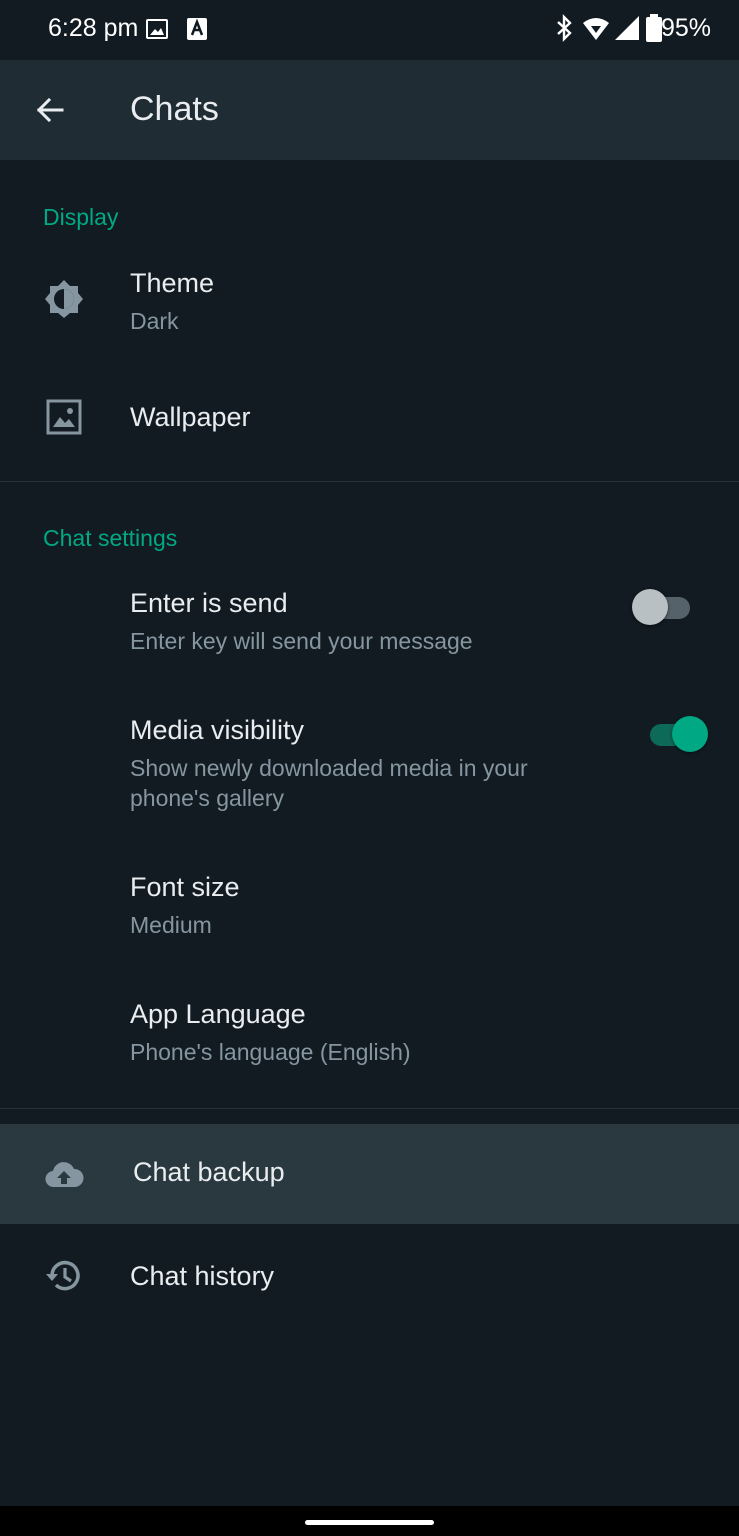  I want to click on image-icon, so click(159, 29).